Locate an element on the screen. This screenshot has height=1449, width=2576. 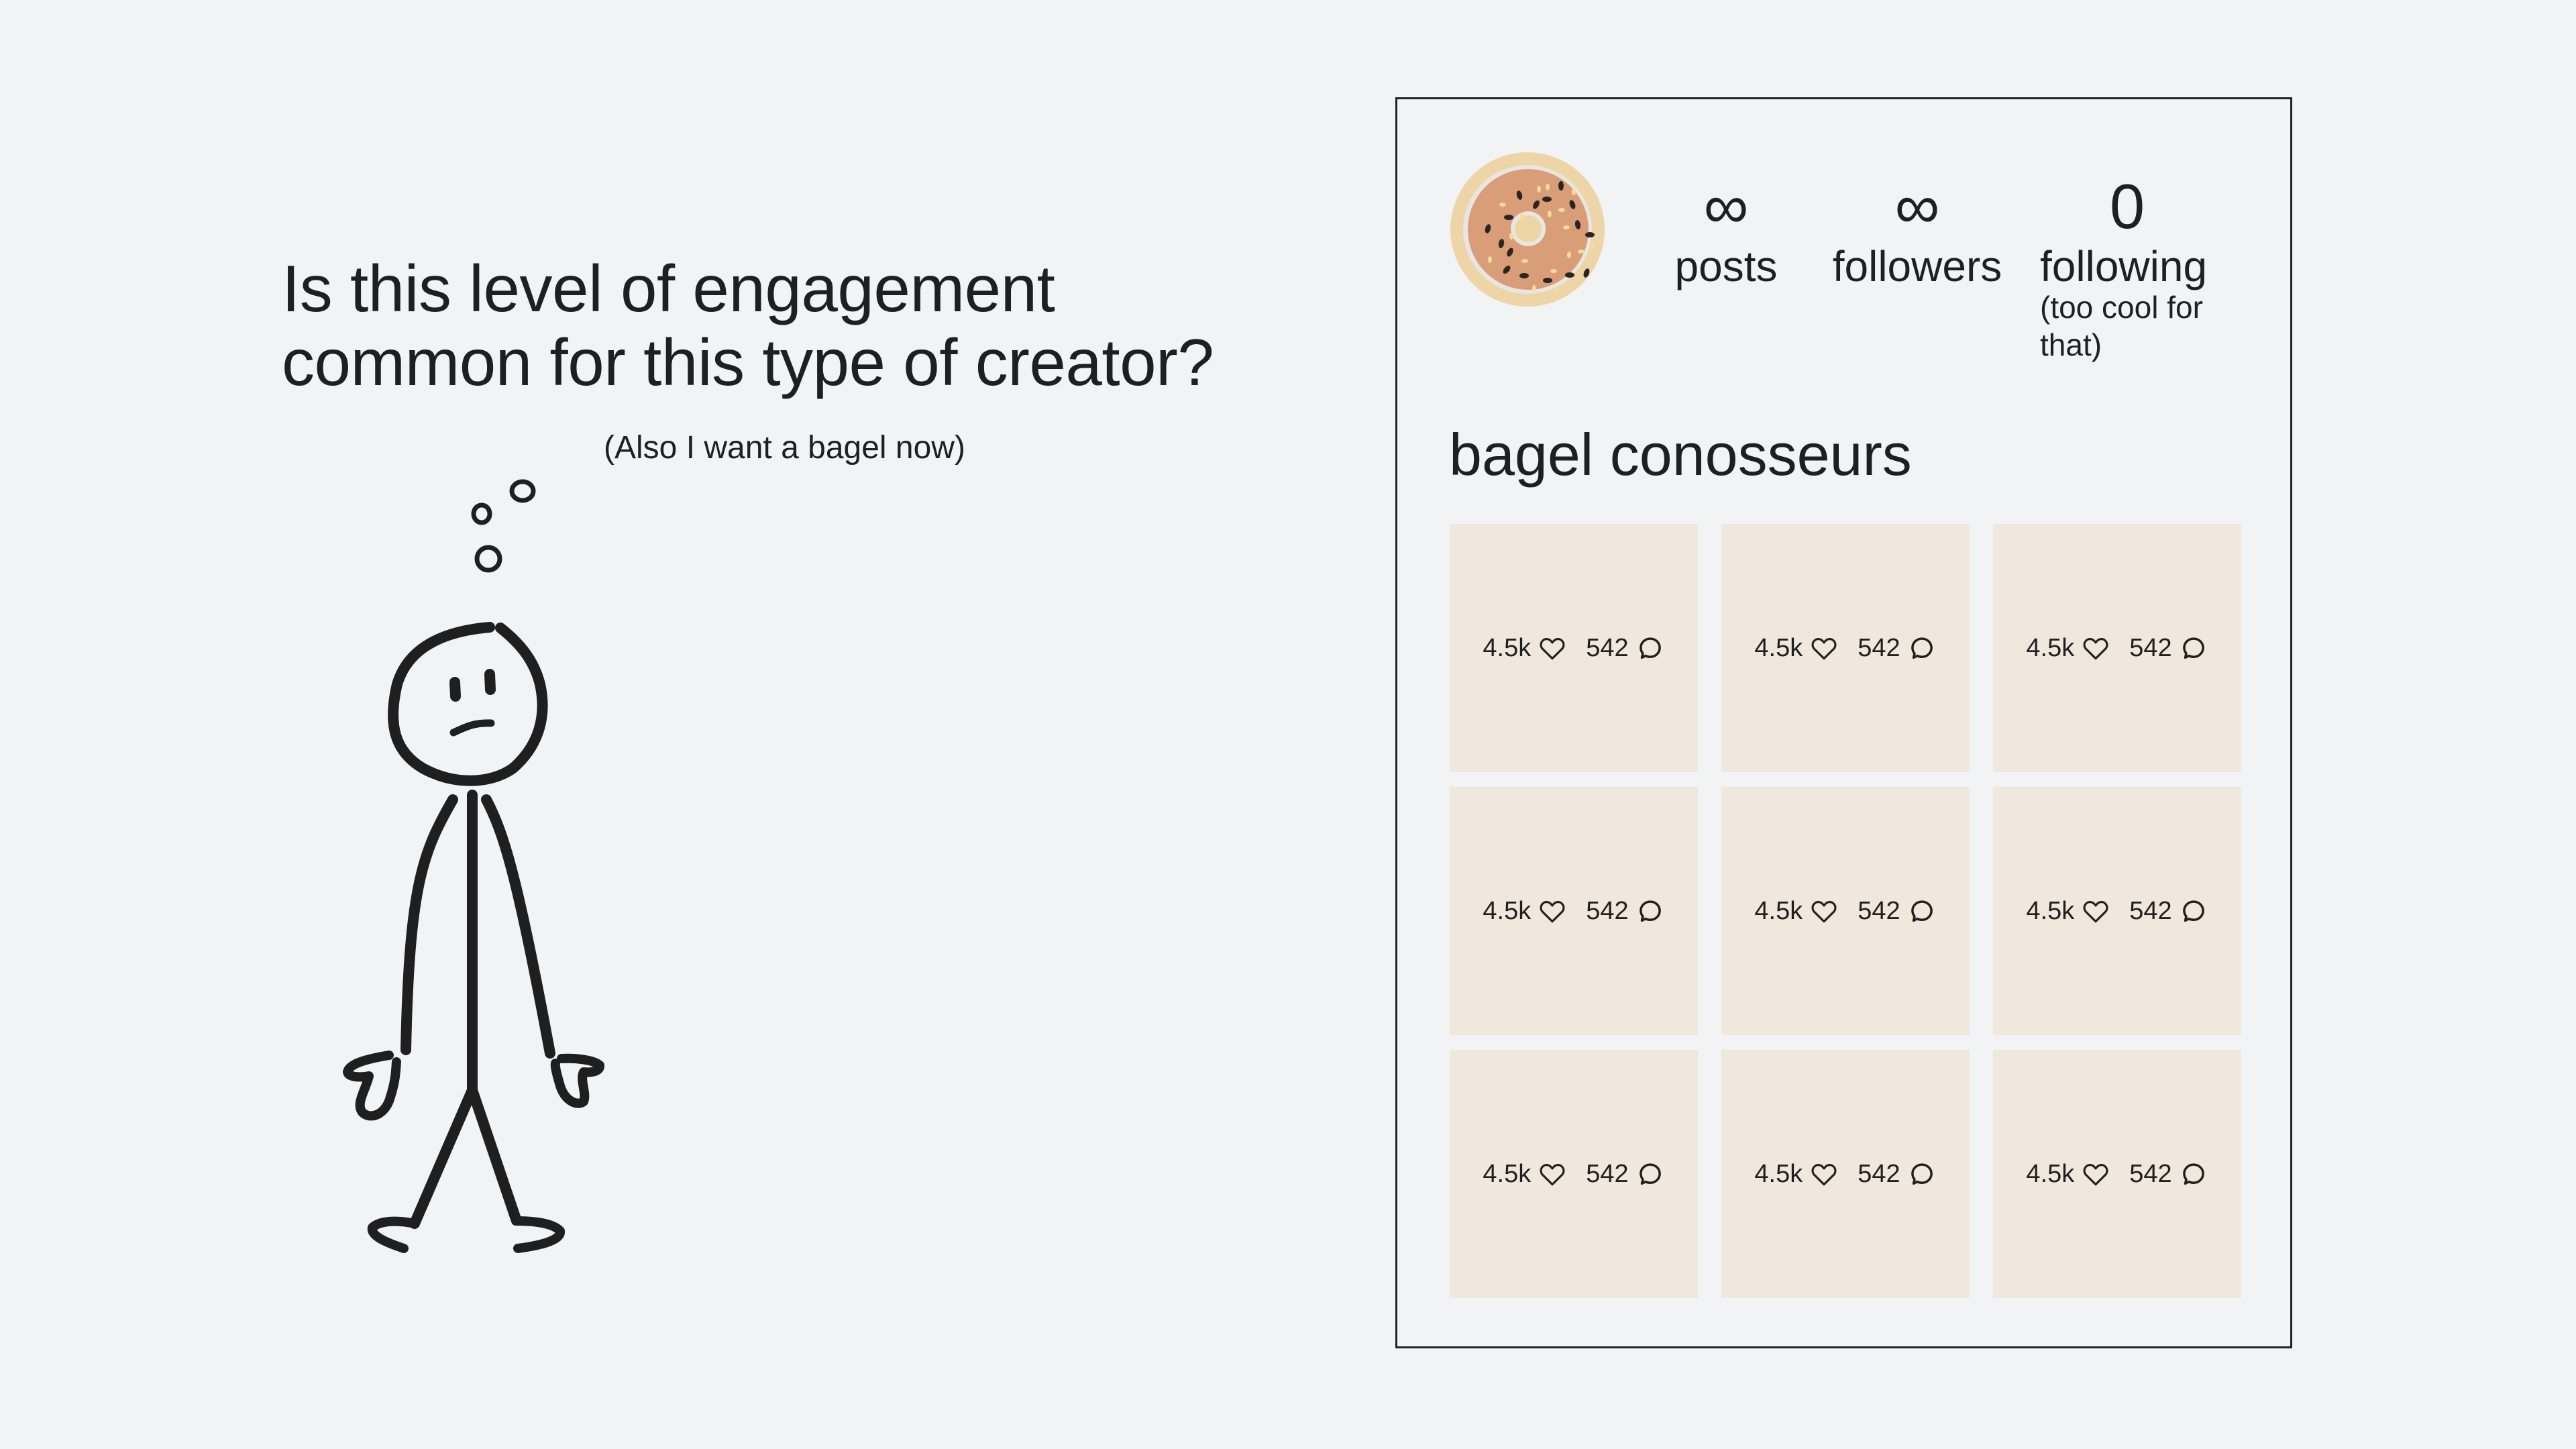
mouth is located at coordinates (472, 728).